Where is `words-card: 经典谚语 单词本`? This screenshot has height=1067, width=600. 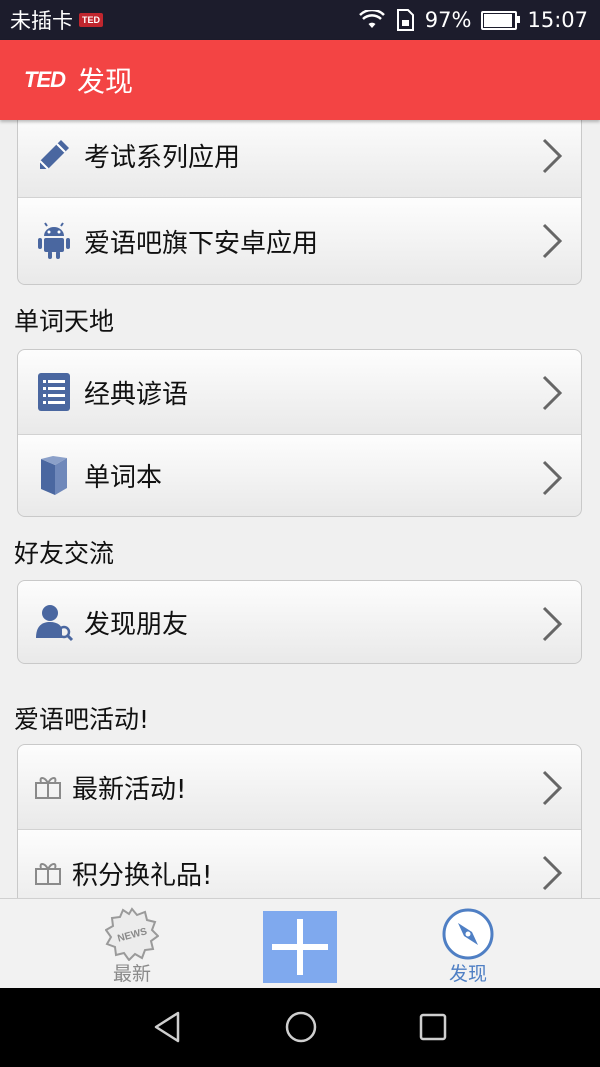 words-card: 经典谚语 单词本 is located at coordinates (299, 433).